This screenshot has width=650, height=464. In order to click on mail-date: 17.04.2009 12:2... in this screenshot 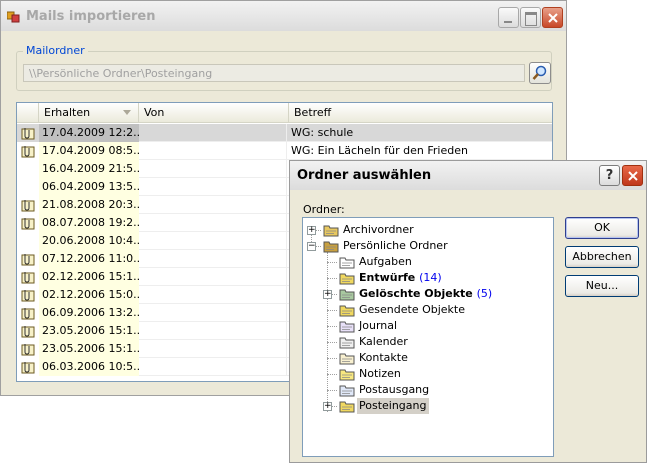, I will do `click(89, 133)`.